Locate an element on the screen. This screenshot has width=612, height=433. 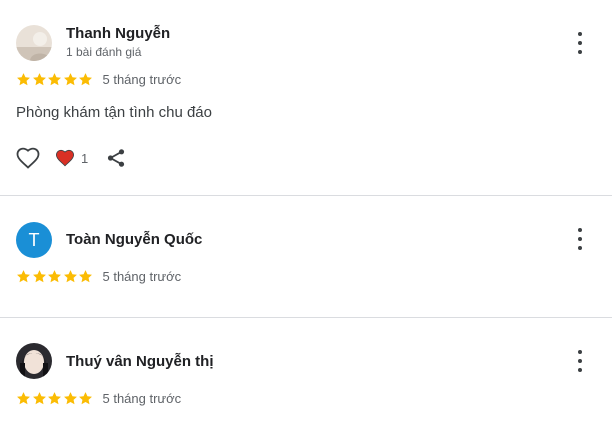
avatar-letter: T is located at coordinates (34, 239).